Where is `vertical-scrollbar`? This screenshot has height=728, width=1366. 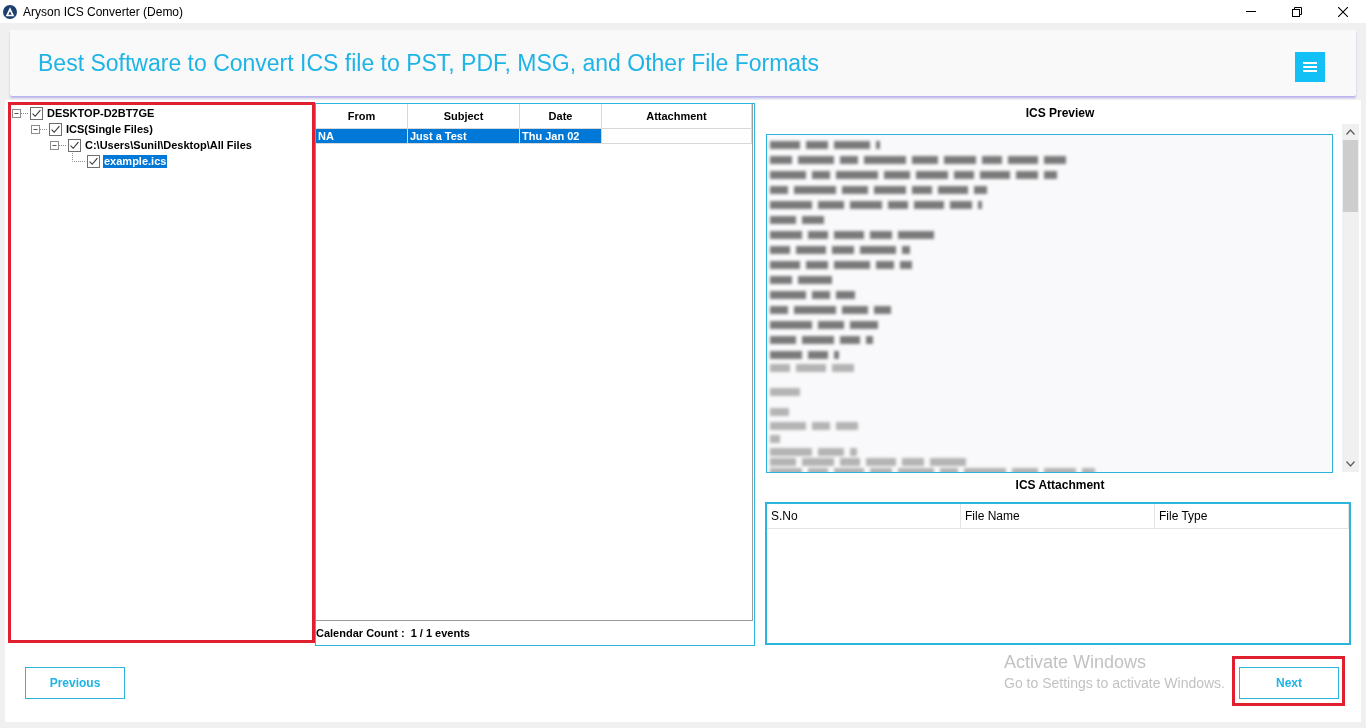
vertical-scrollbar is located at coordinates (1350, 298).